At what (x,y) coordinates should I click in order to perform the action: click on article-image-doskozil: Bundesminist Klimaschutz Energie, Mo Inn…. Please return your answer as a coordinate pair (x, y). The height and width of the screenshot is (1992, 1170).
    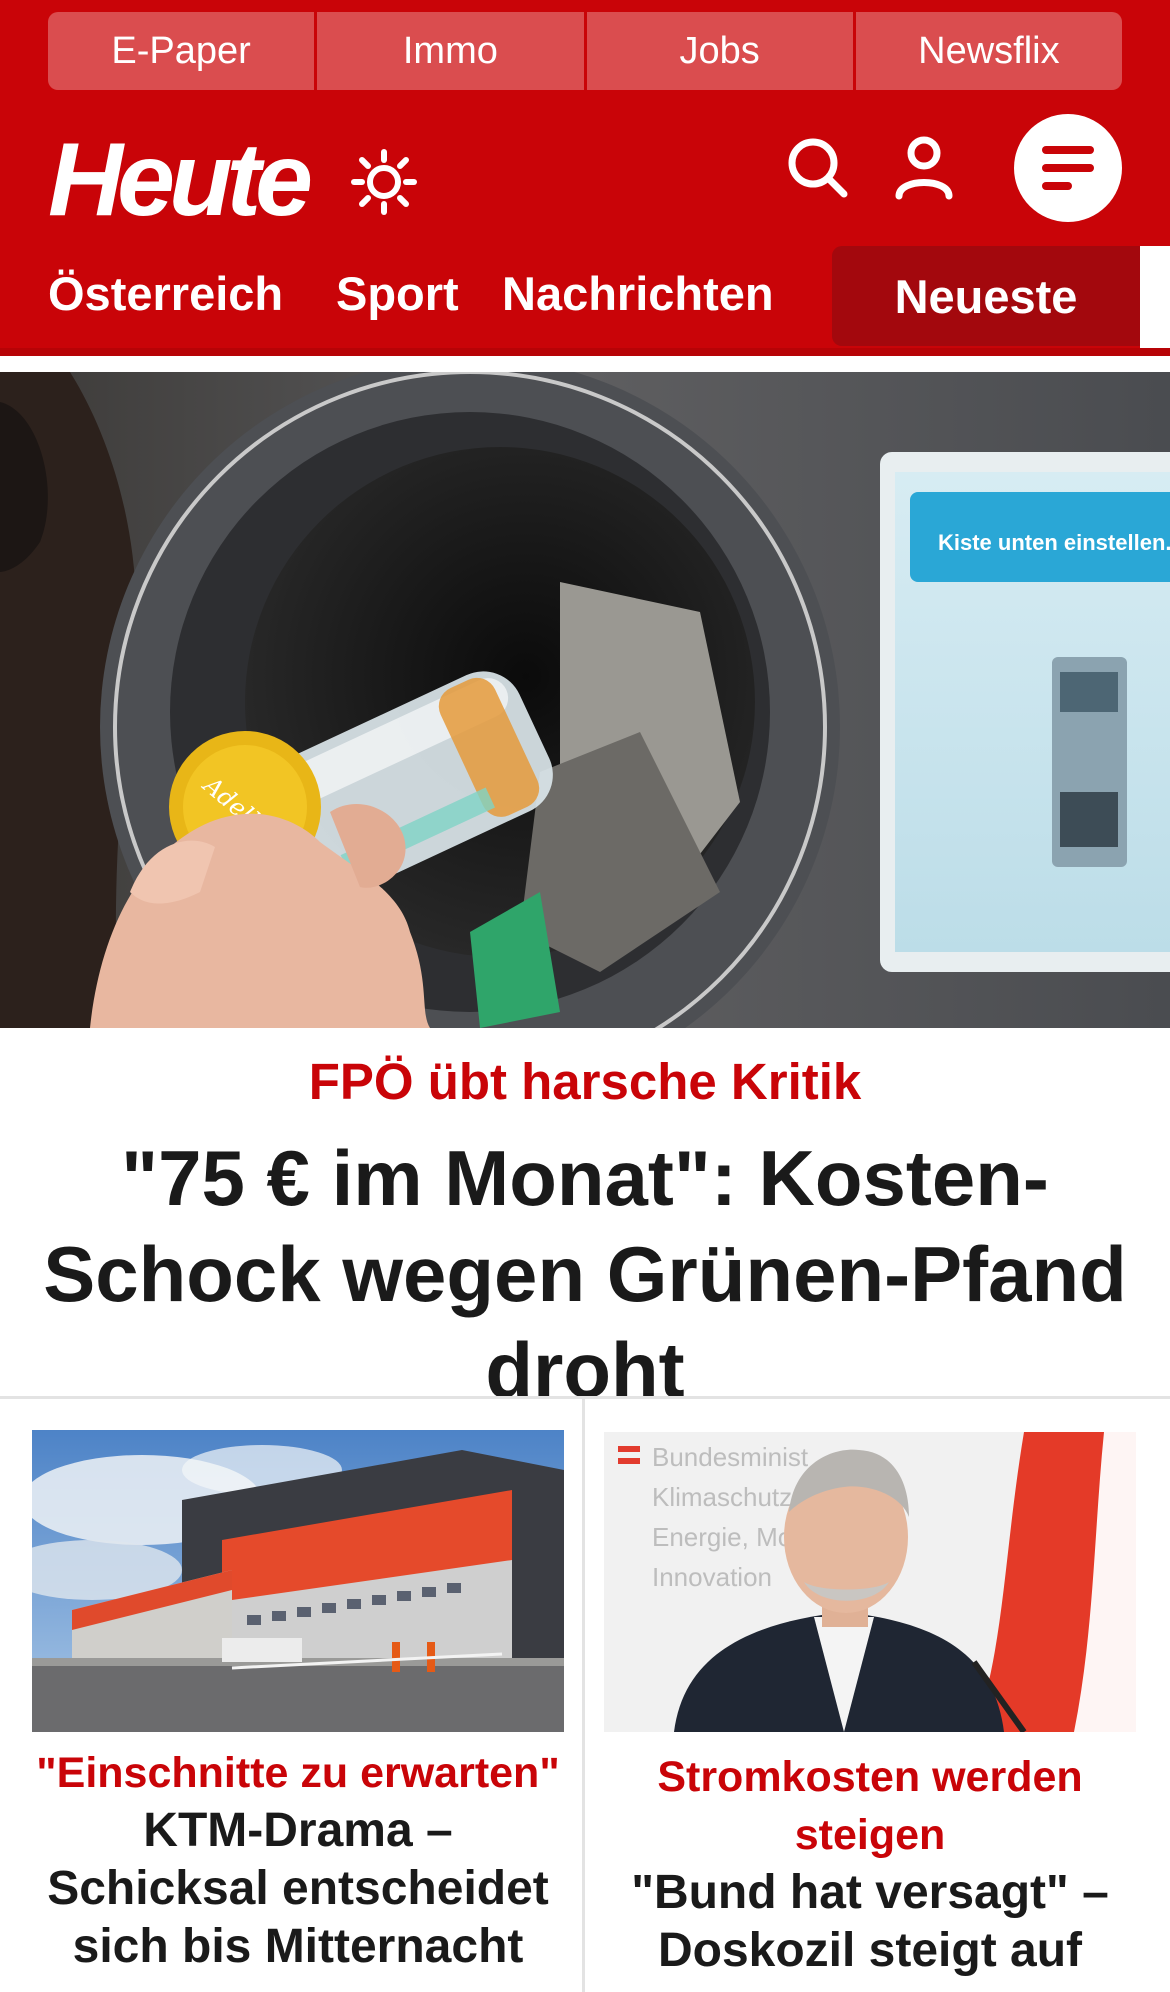
    Looking at the image, I should click on (870, 1582).